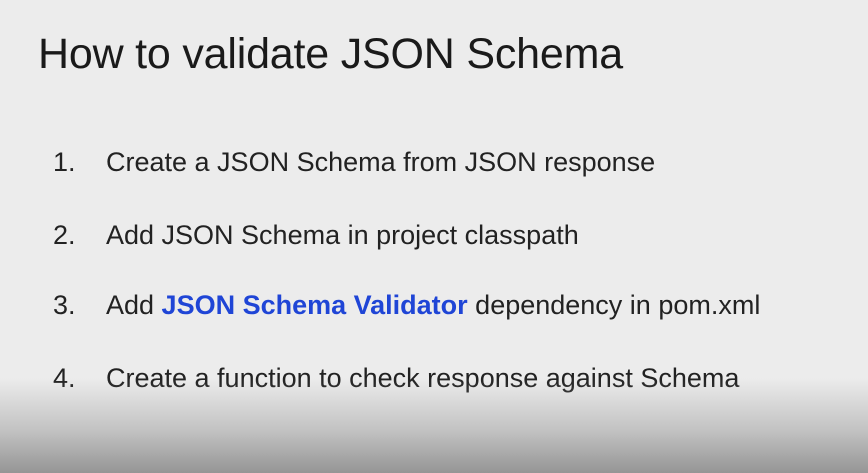 Image resolution: width=868 pixels, height=473 pixels. I want to click on step-number: 1., so click(64, 162).